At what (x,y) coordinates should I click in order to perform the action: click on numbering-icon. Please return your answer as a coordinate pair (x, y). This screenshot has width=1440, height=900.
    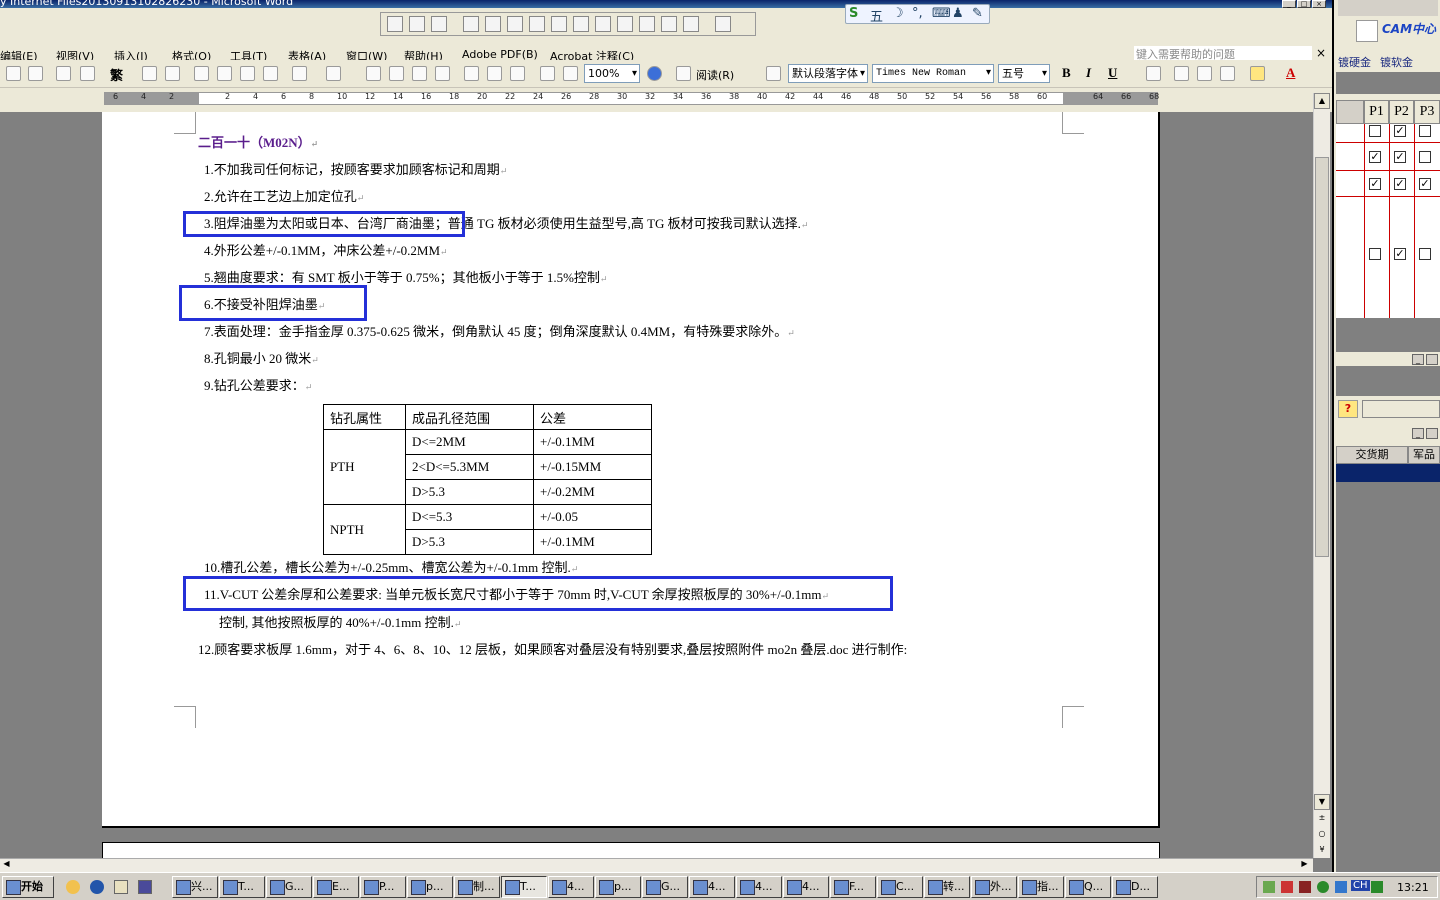
    Looking at the image, I should click on (1181, 73).